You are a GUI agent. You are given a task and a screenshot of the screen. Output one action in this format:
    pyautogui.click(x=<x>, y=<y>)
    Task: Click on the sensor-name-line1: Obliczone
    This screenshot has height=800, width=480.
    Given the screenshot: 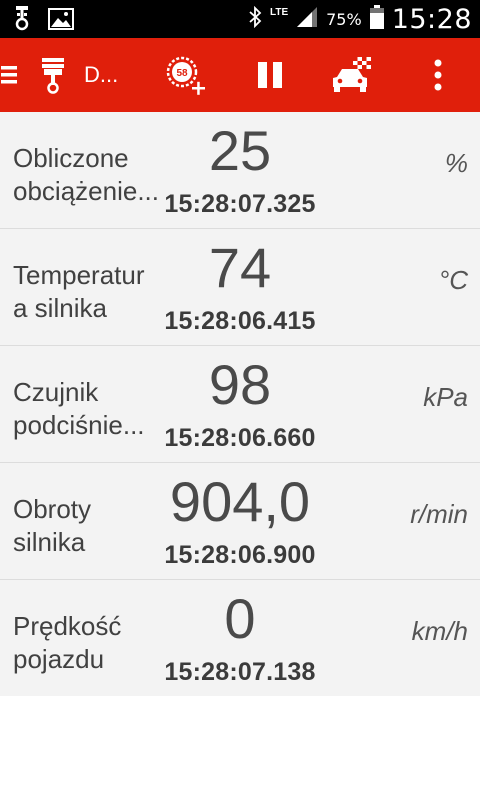 What is the action you would take?
    pyautogui.click(x=71, y=158)
    